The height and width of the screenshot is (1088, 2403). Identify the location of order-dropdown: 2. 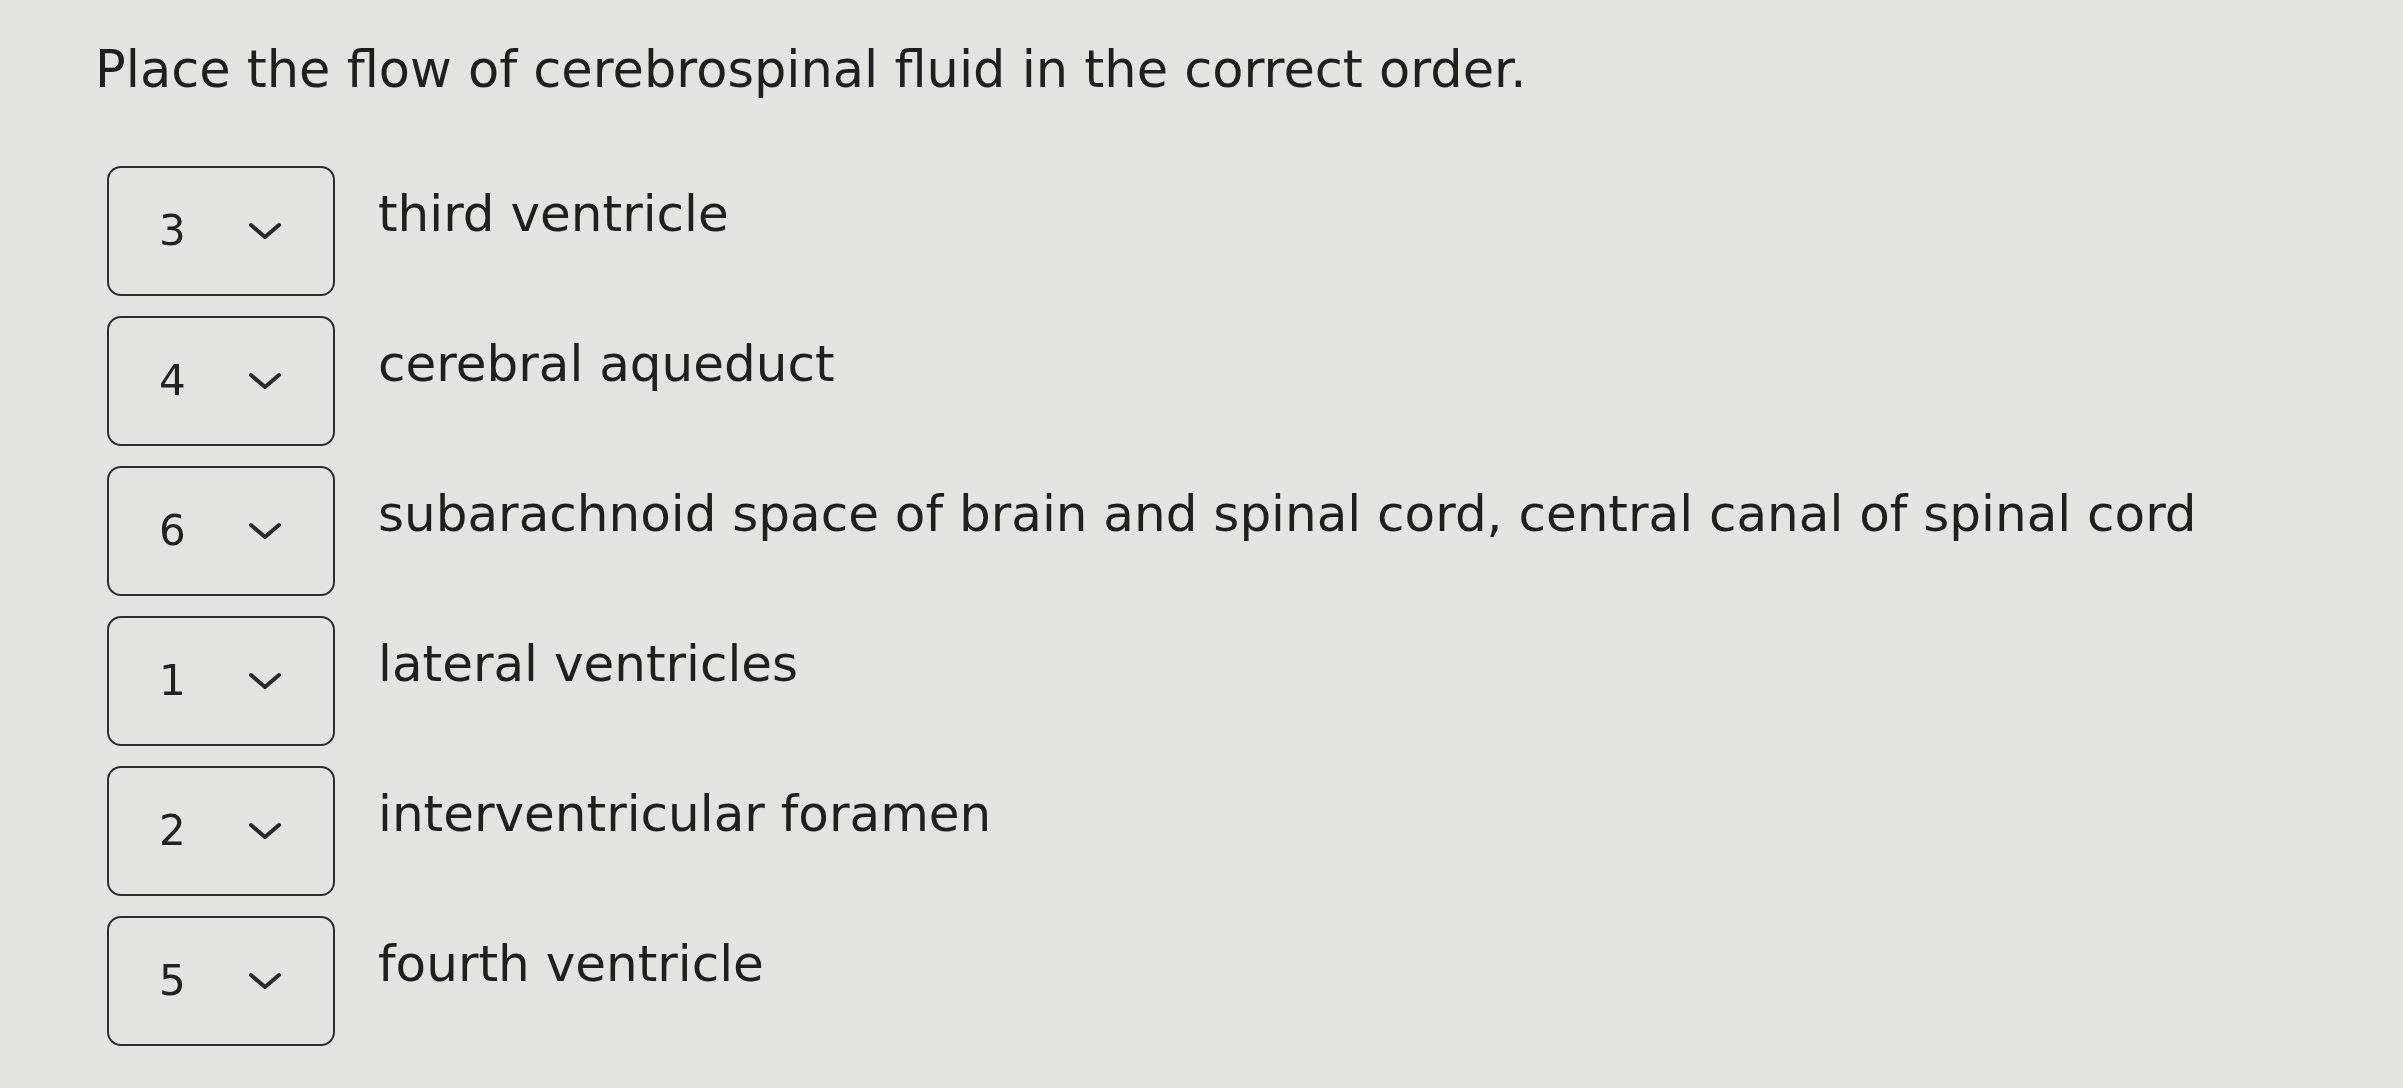
(221, 831).